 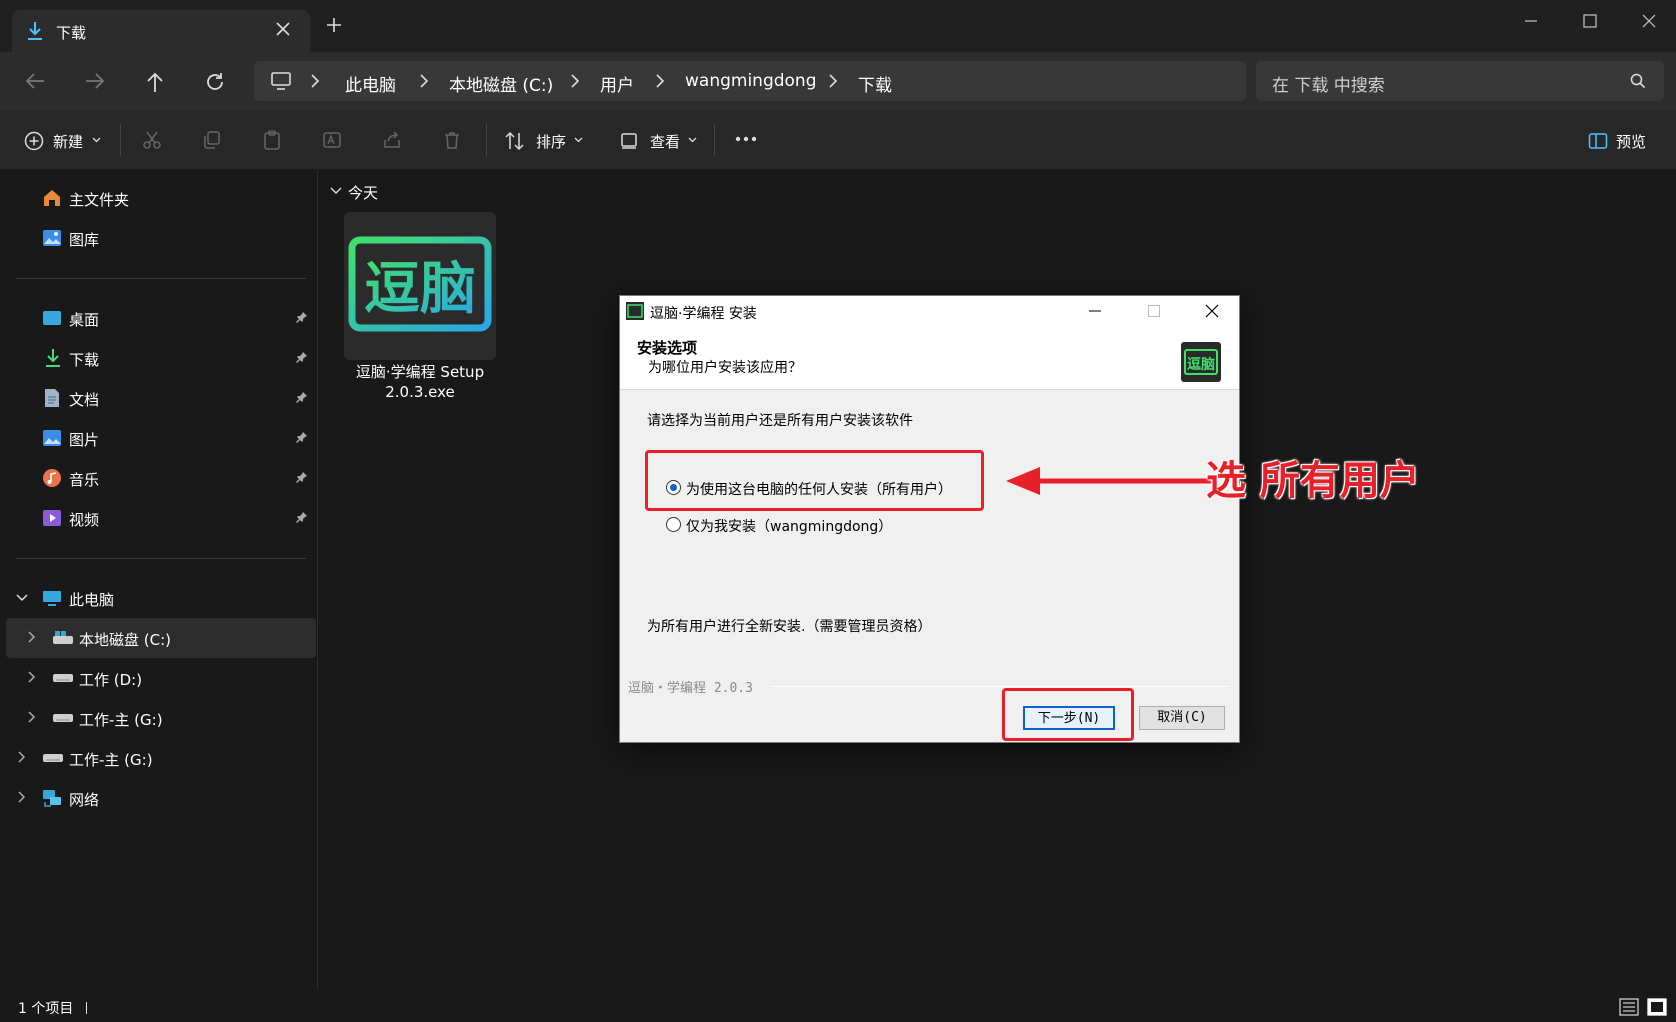 I want to click on radio-current-user, so click(x=673, y=524).